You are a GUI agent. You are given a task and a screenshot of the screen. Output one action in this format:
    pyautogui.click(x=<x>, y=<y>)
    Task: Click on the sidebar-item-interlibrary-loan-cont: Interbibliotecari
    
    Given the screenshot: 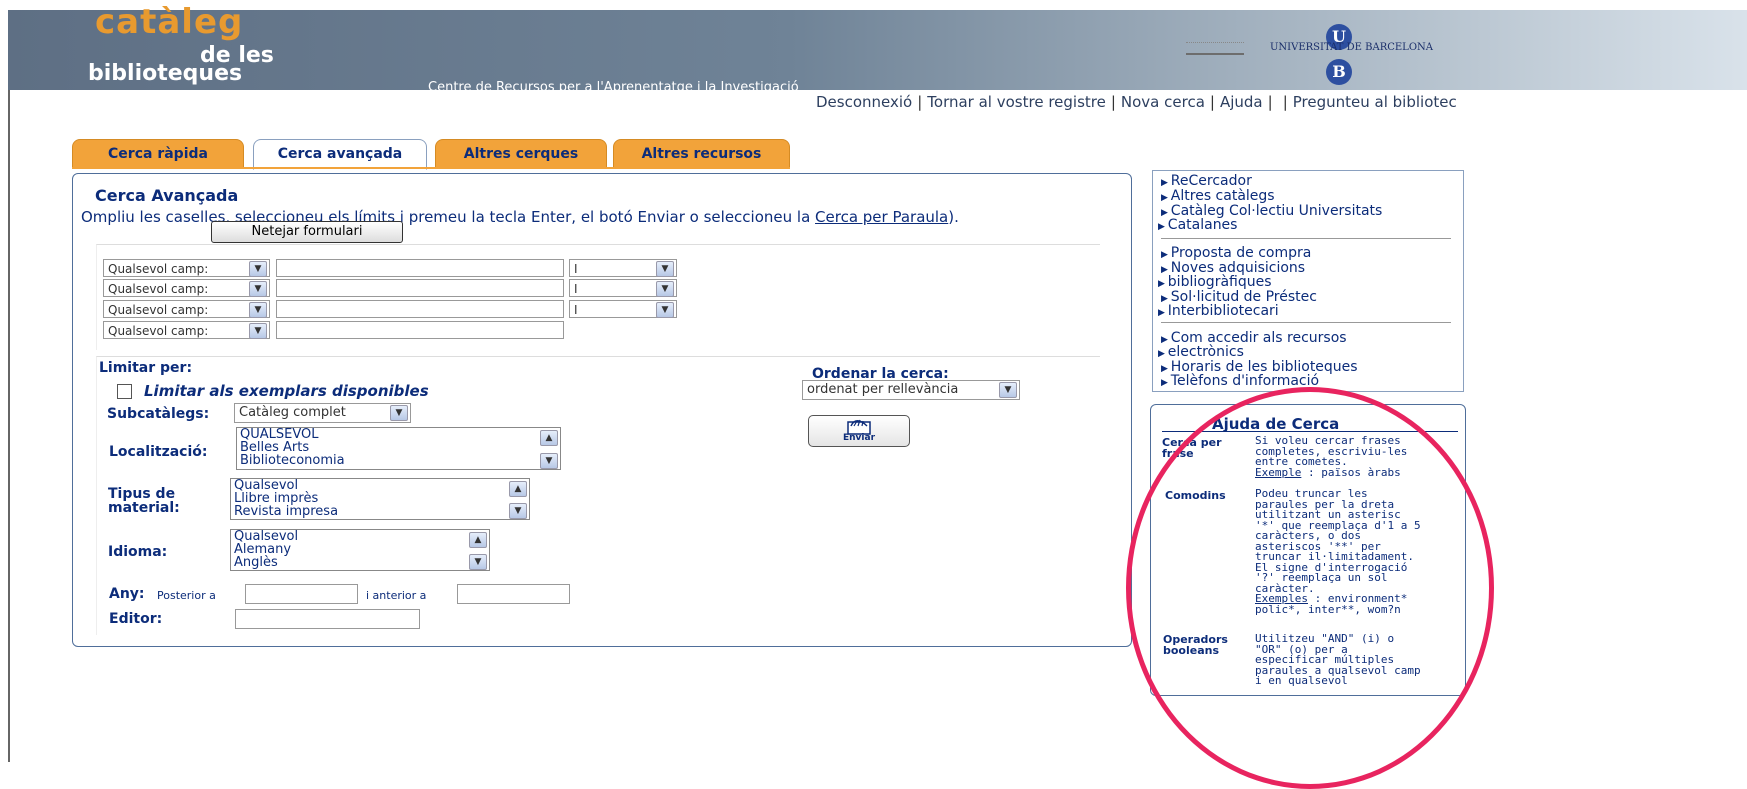 What is the action you would take?
    pyautogui.click(x=1218, y=312)
    